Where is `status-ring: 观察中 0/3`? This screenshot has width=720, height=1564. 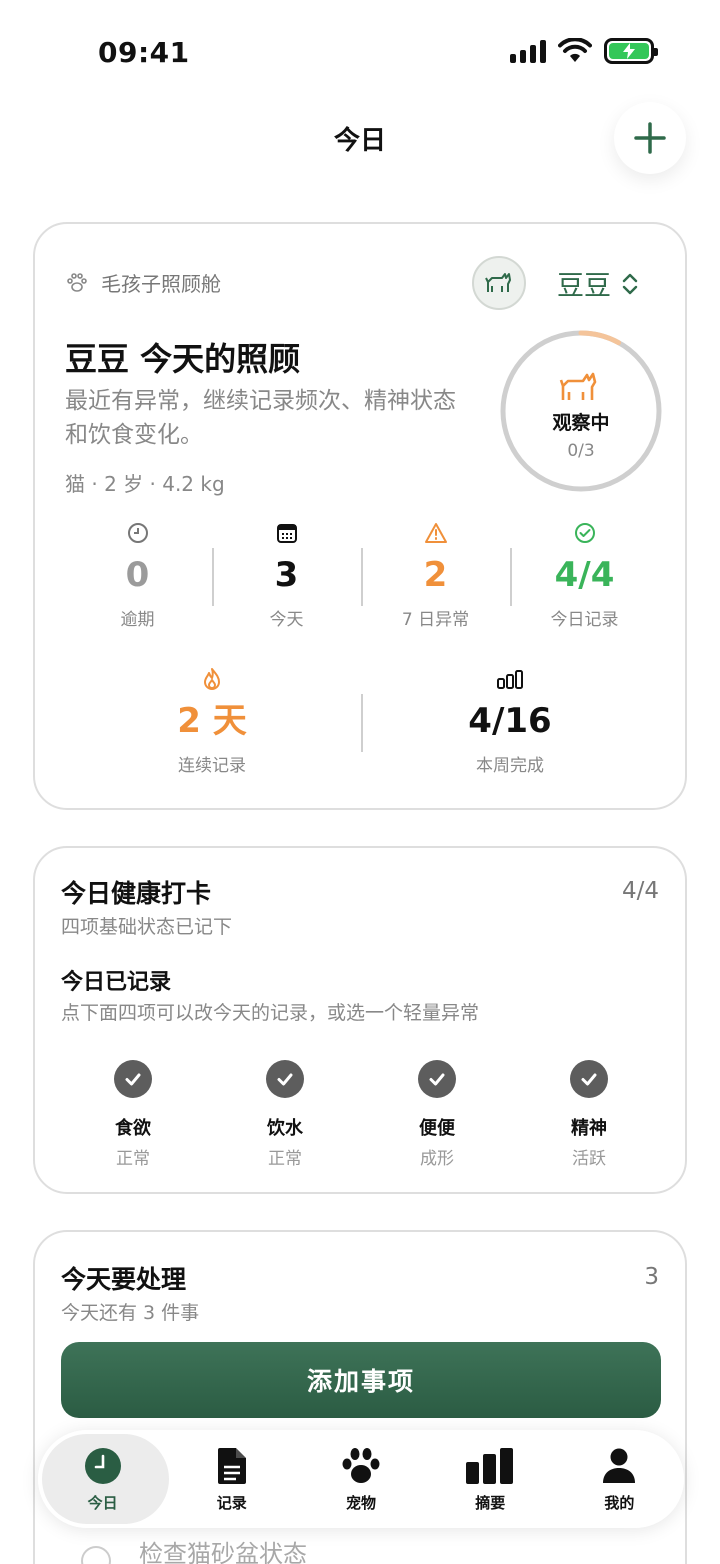
status-ring: 观察中 0/3 is located at coordinates (581, 411).